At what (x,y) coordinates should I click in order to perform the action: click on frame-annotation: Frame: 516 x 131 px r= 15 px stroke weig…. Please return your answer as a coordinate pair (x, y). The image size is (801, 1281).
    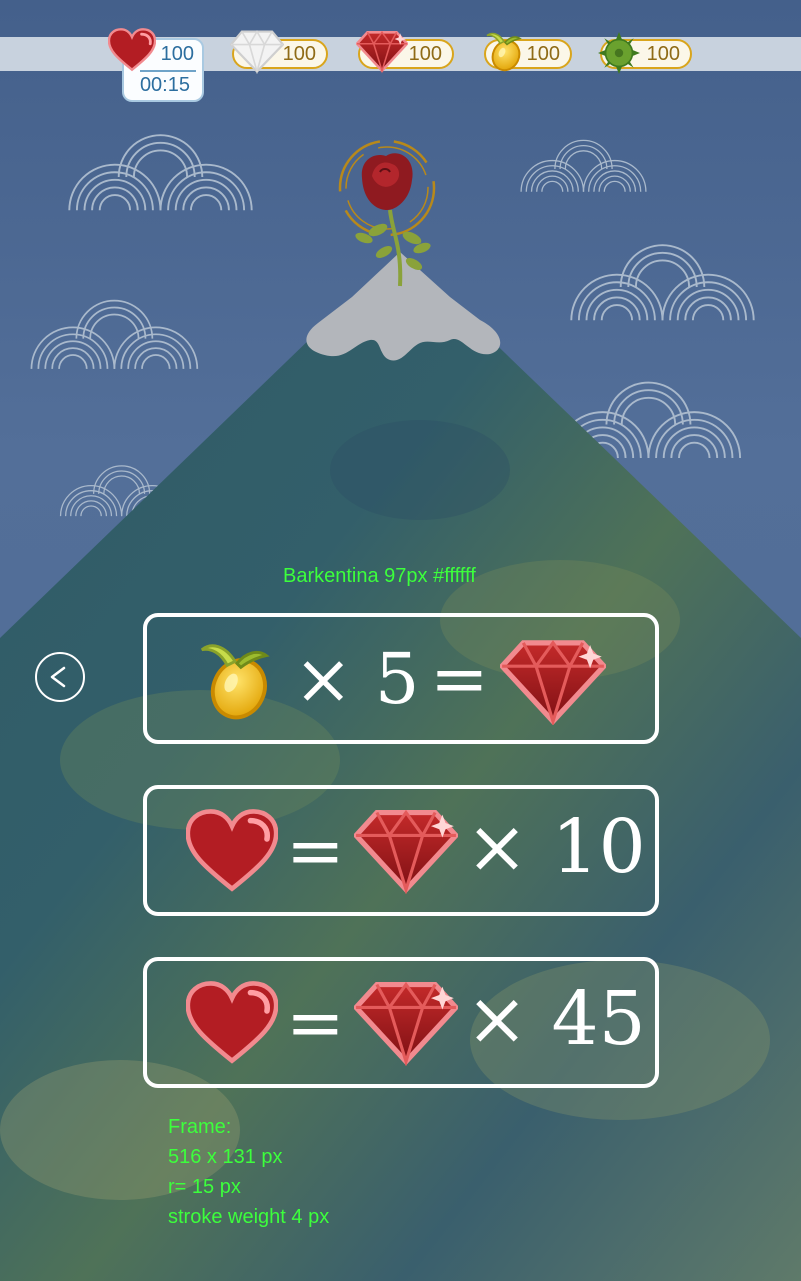
    Looking at the image, I should click on (248, 1172).